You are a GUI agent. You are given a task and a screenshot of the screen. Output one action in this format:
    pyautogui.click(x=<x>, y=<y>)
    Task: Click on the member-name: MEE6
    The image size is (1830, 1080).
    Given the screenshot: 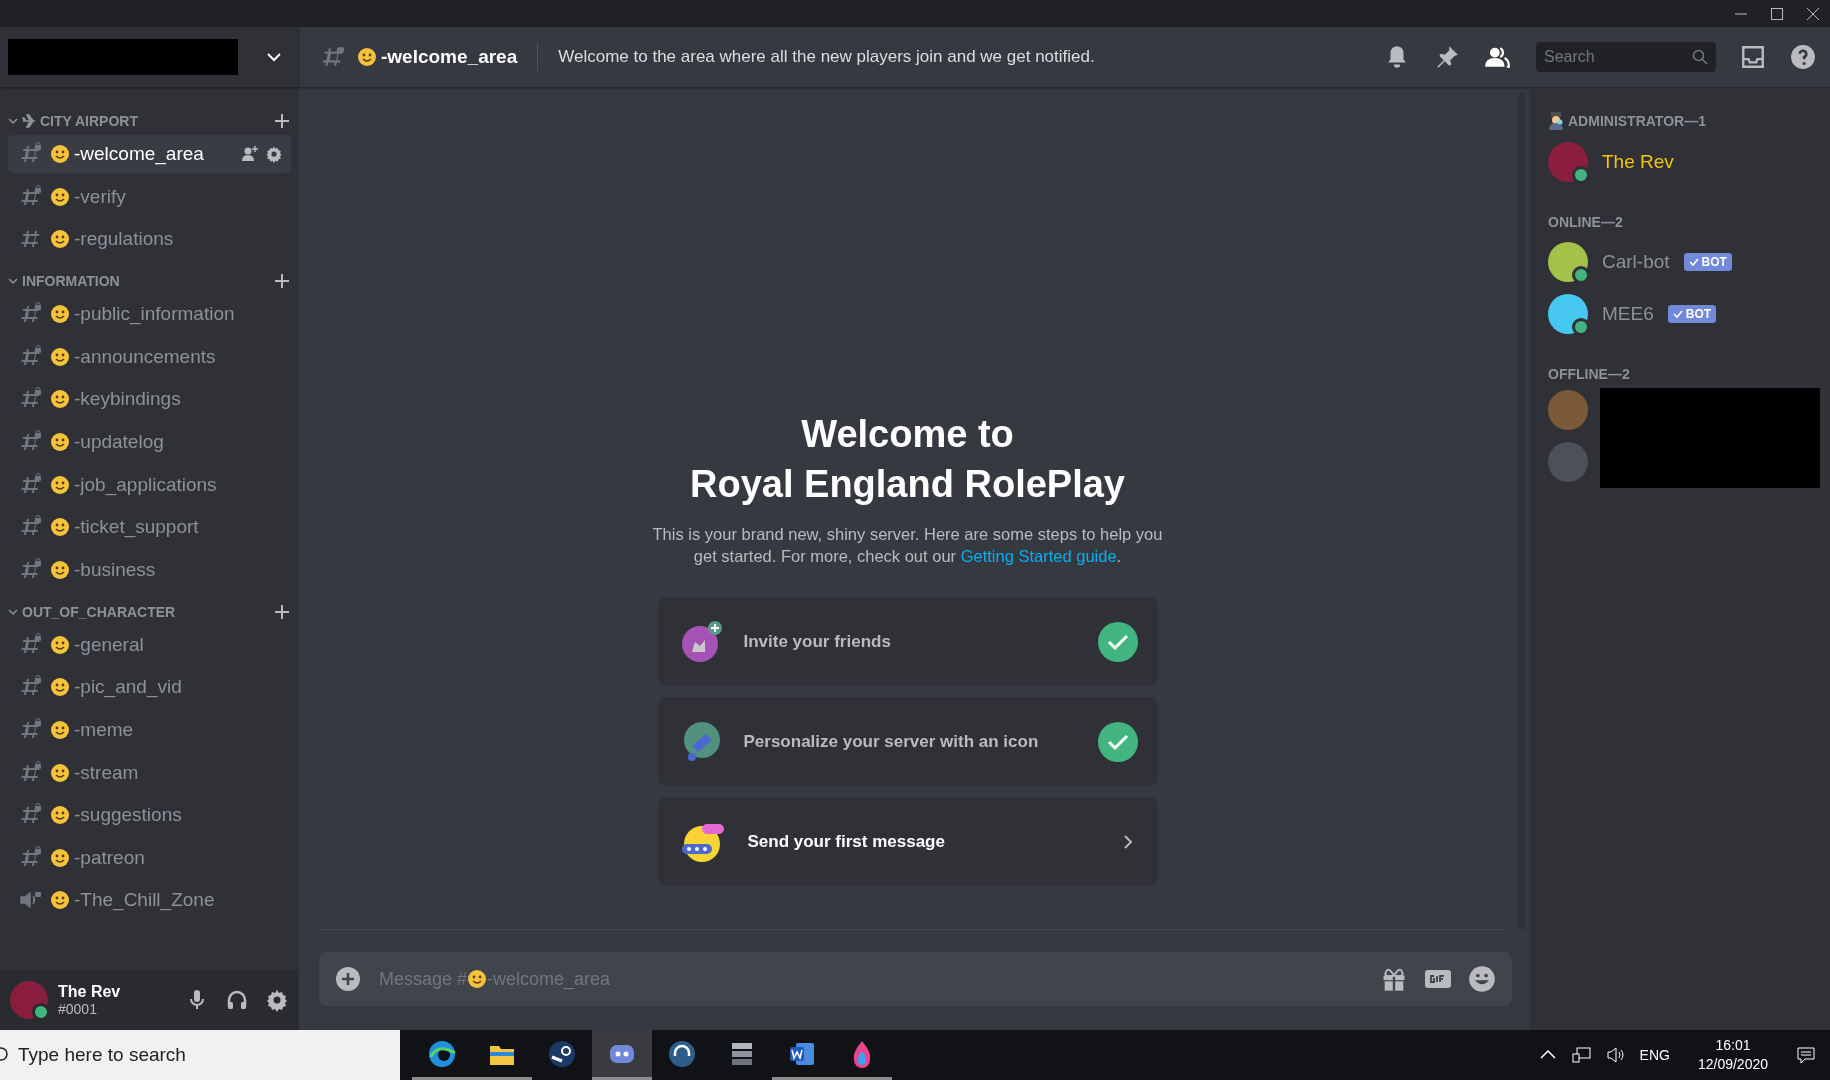 What is the action you would take?
    pyautogui.click(x=1628, y=314)
    